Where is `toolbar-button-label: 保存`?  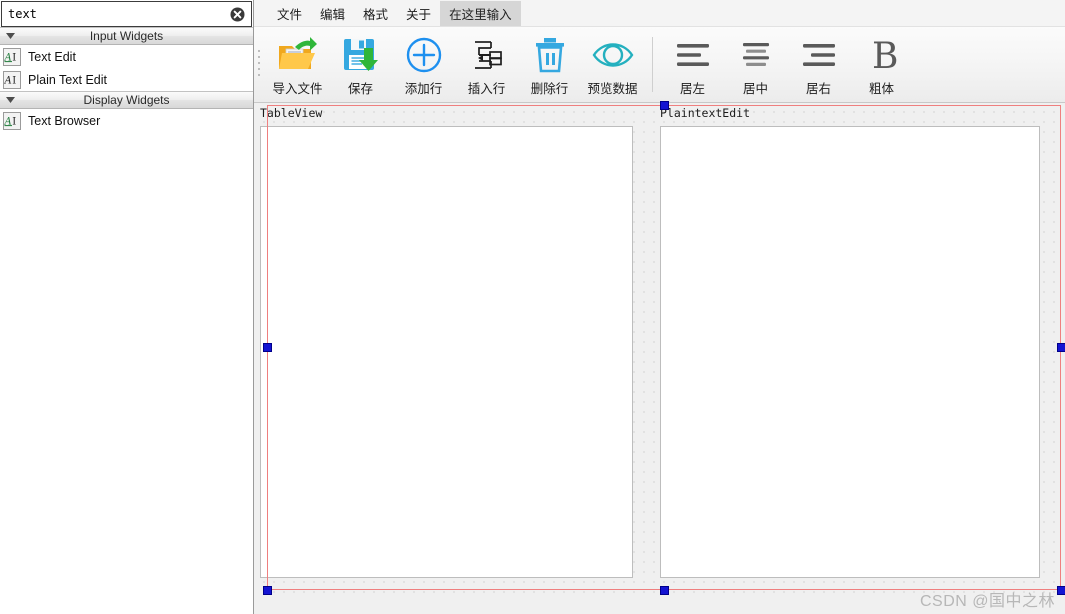
toolbar-button-label: 保存 is located at coordinates (360, 88).